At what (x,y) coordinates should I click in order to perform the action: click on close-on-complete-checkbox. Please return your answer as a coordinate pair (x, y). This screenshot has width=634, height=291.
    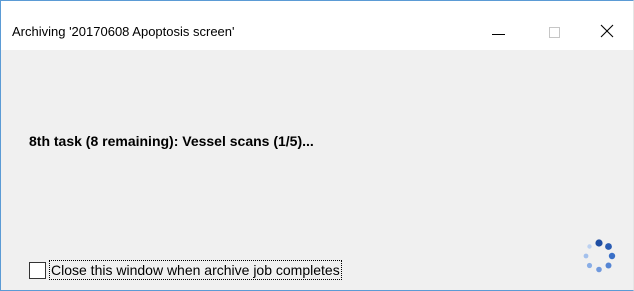
    Looking at the image, I should click on (37, 270).